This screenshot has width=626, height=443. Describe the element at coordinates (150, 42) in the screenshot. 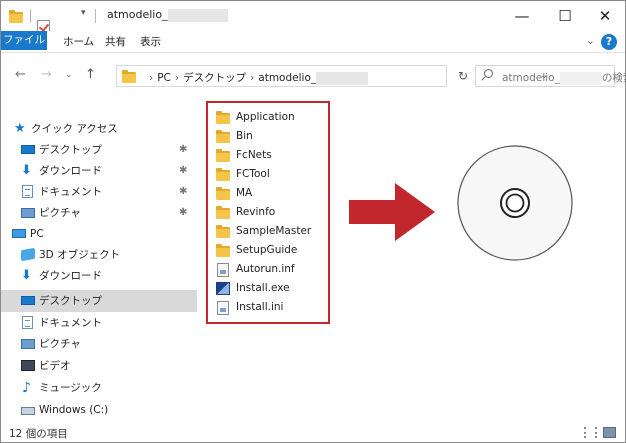

I see `tab-view: 表示` at that location.